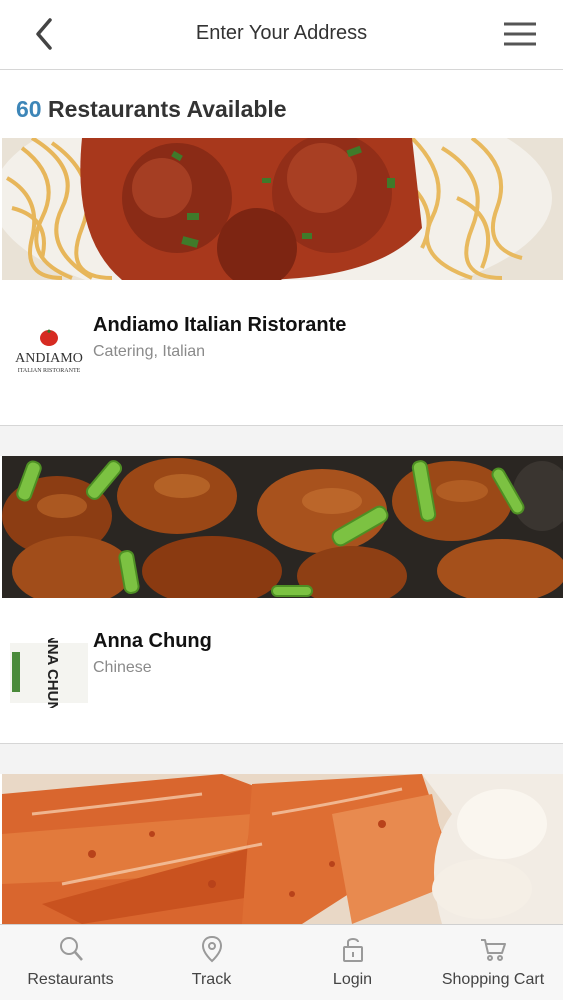 The image size is (563, 1001). Describe the element at coordinates (49, 371) in the screenshot. I see `logo-subtext: ITALIAN RISTORANTE` at that location.